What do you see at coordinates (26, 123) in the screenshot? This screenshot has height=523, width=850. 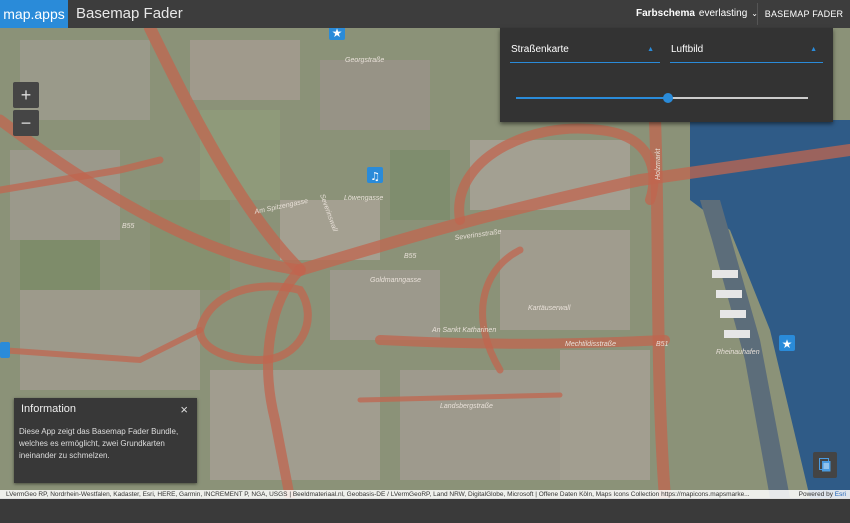 I see `zoom-out-button: −` at bounding box center [26, 123].